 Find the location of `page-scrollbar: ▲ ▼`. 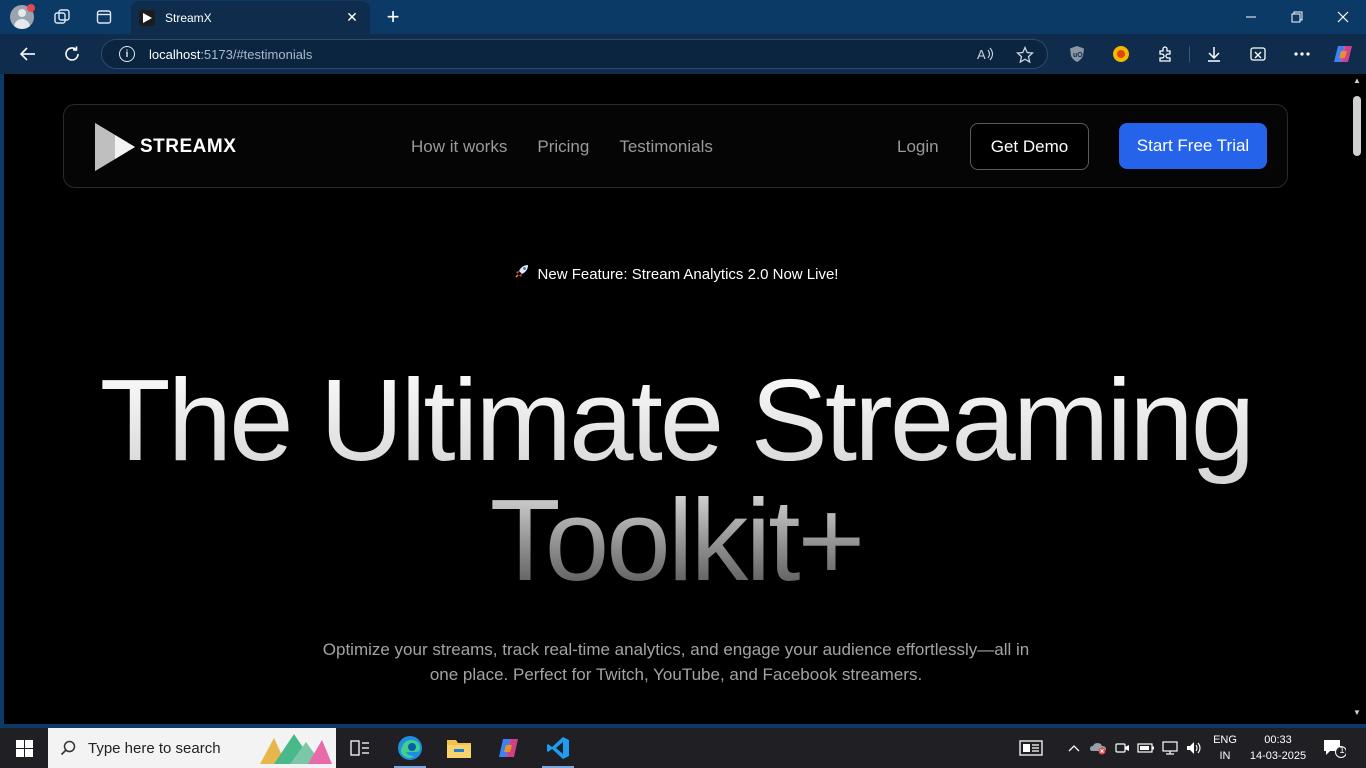

page-scrollbar: ▲ ▼ is located at coordinates (1357, 399).